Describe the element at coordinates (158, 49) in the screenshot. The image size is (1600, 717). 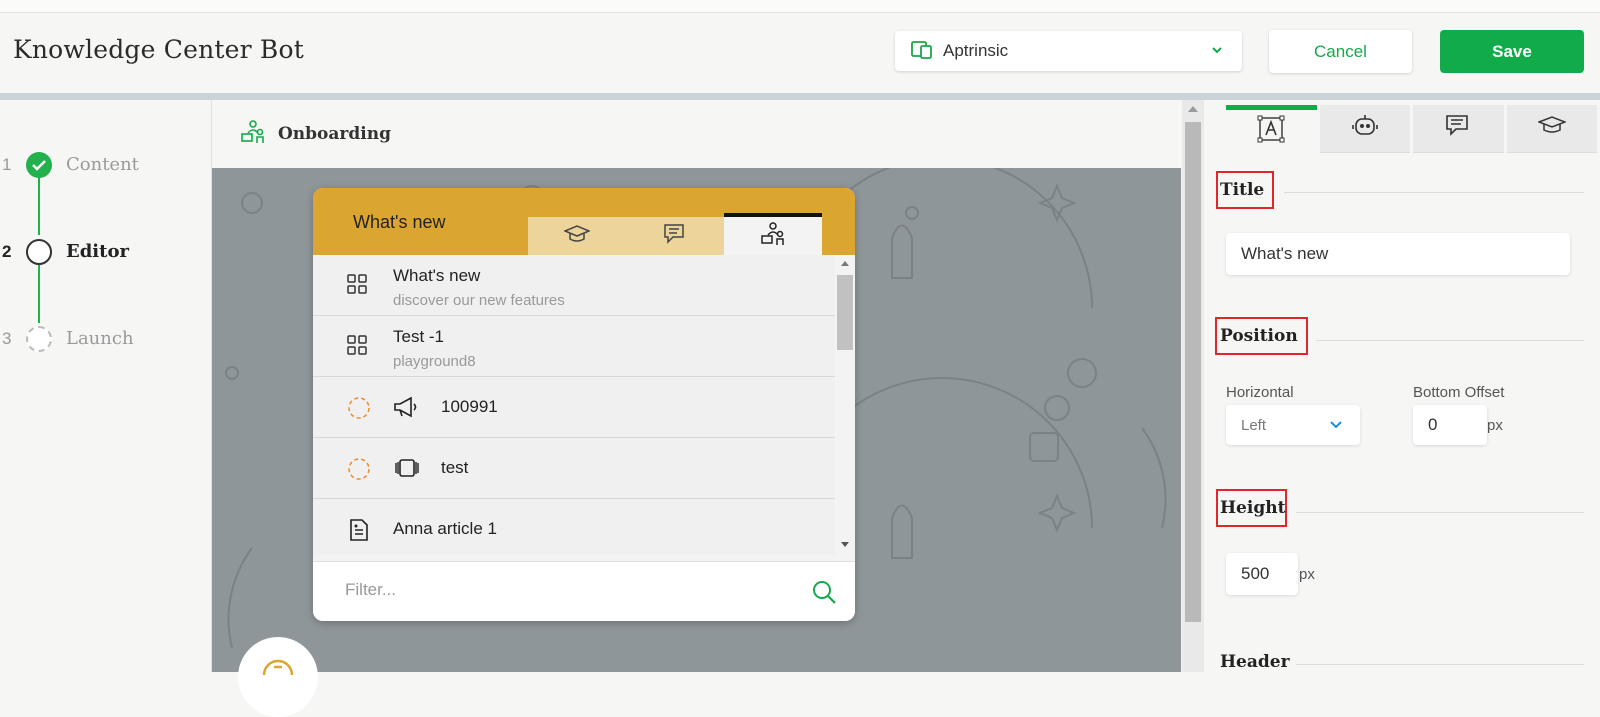
I see `page-title: Knowledge Center Bot` at that location.